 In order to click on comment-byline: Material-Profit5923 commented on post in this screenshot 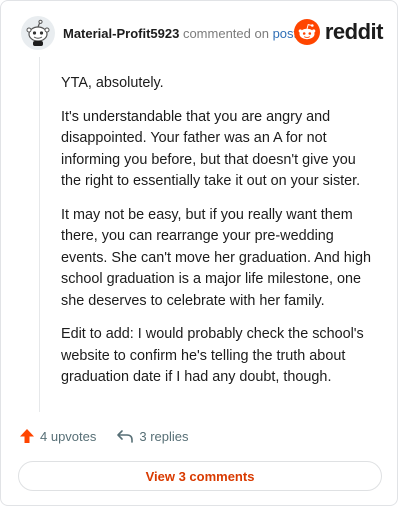, I will do `click(180, 33)`.